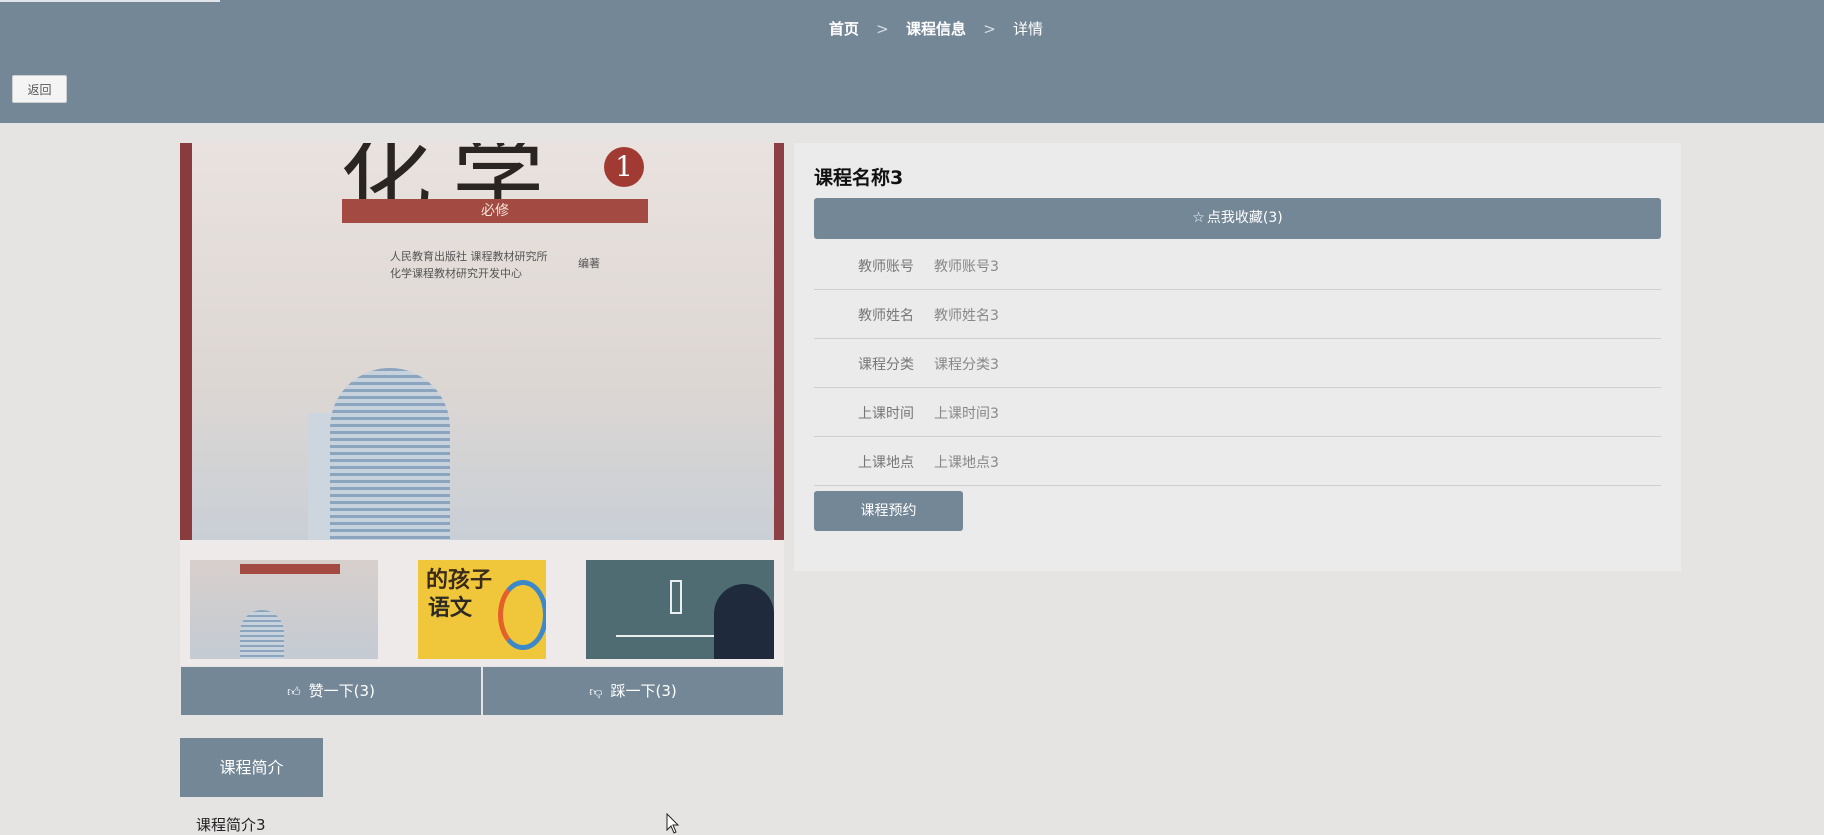  What do you see at coordinates (966, 365) in the screenshot?
I see `field-value: 课程分类3` at bounding box center [966, 365].